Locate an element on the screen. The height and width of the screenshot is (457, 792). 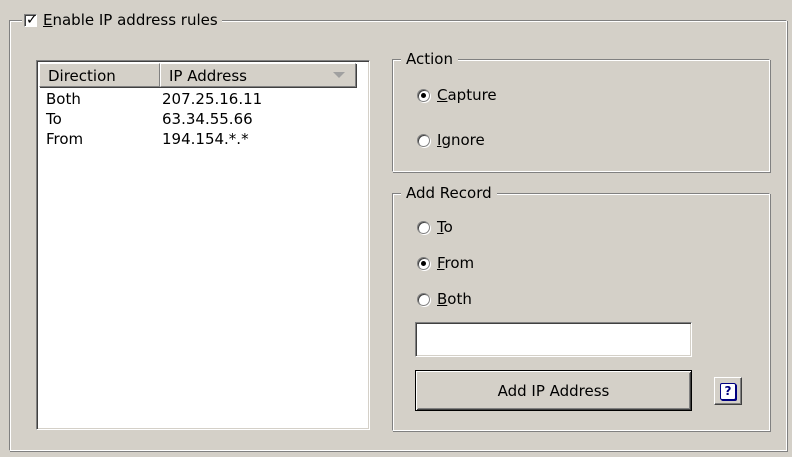
column-header-ip-address: IP Address is located at coordinates (258, 75).